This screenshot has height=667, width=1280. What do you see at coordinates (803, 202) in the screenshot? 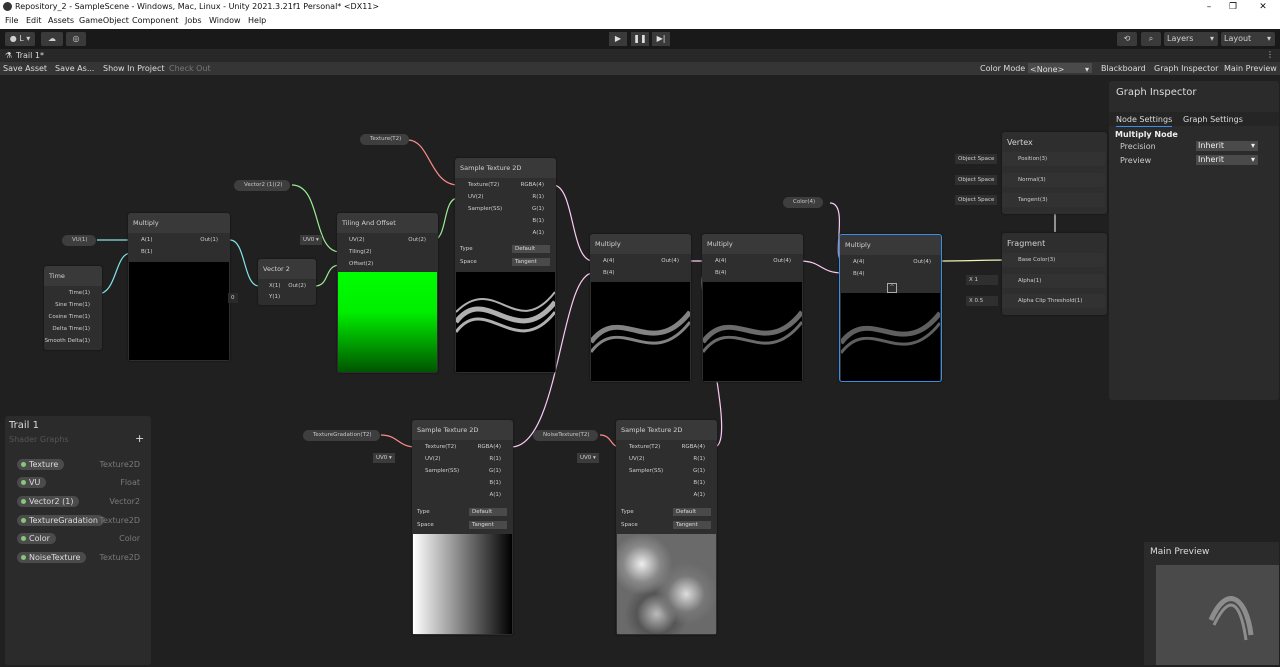
I see `property-color: Color(4)` at bounding box center [803, 202].